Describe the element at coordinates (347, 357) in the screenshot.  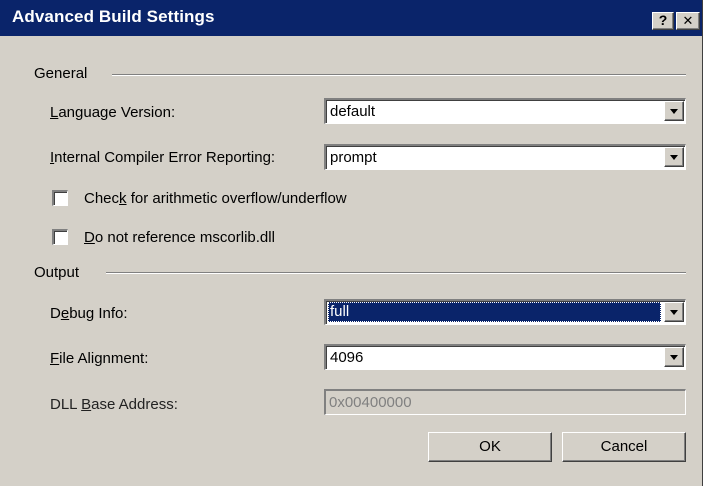
I see `file-alignment-value: 4096` at that location.